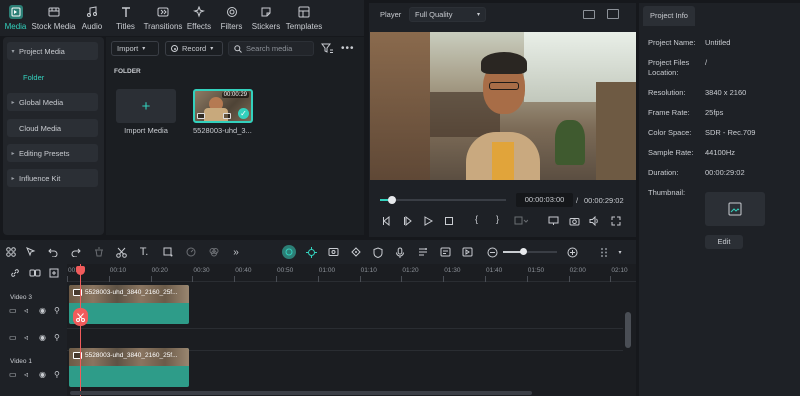 The width and height of the screenshot is (800, 396). What do you see at coordinates (333, 252) in the screenshot?
I see `auto-reframe-icon` at bounding box center [333, 252].